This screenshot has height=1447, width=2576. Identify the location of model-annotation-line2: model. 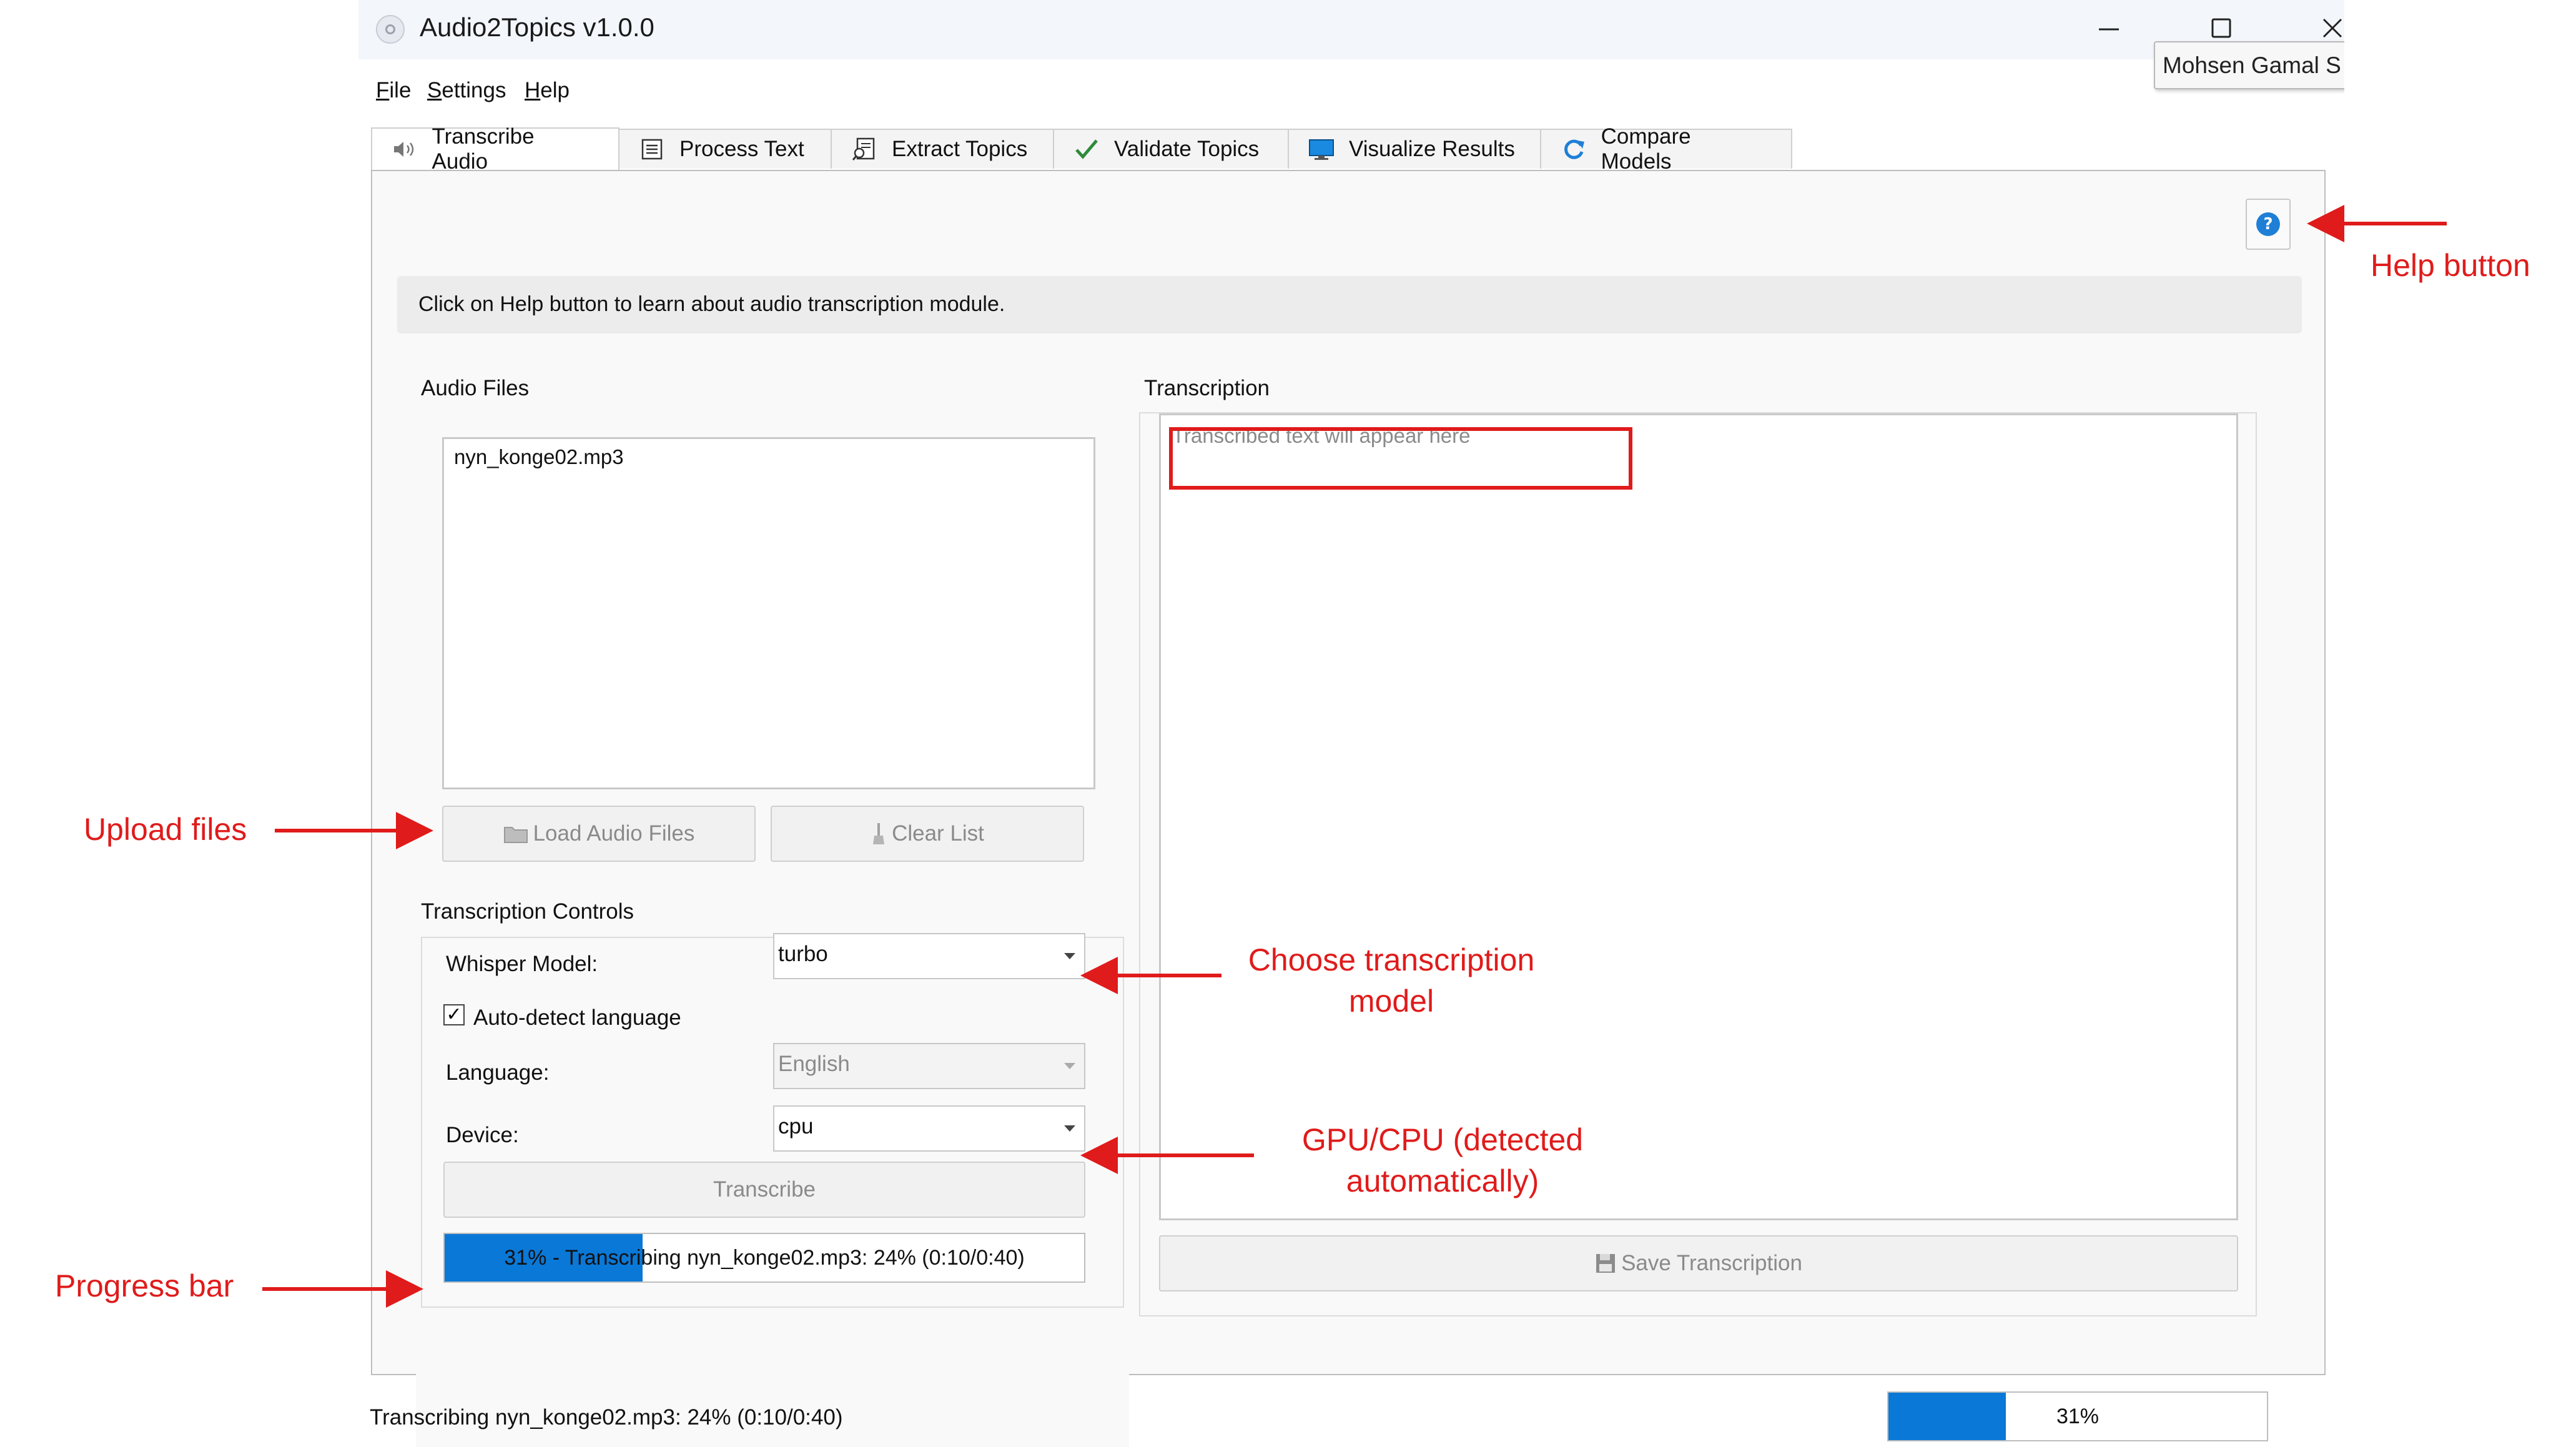
(1391, 1001).